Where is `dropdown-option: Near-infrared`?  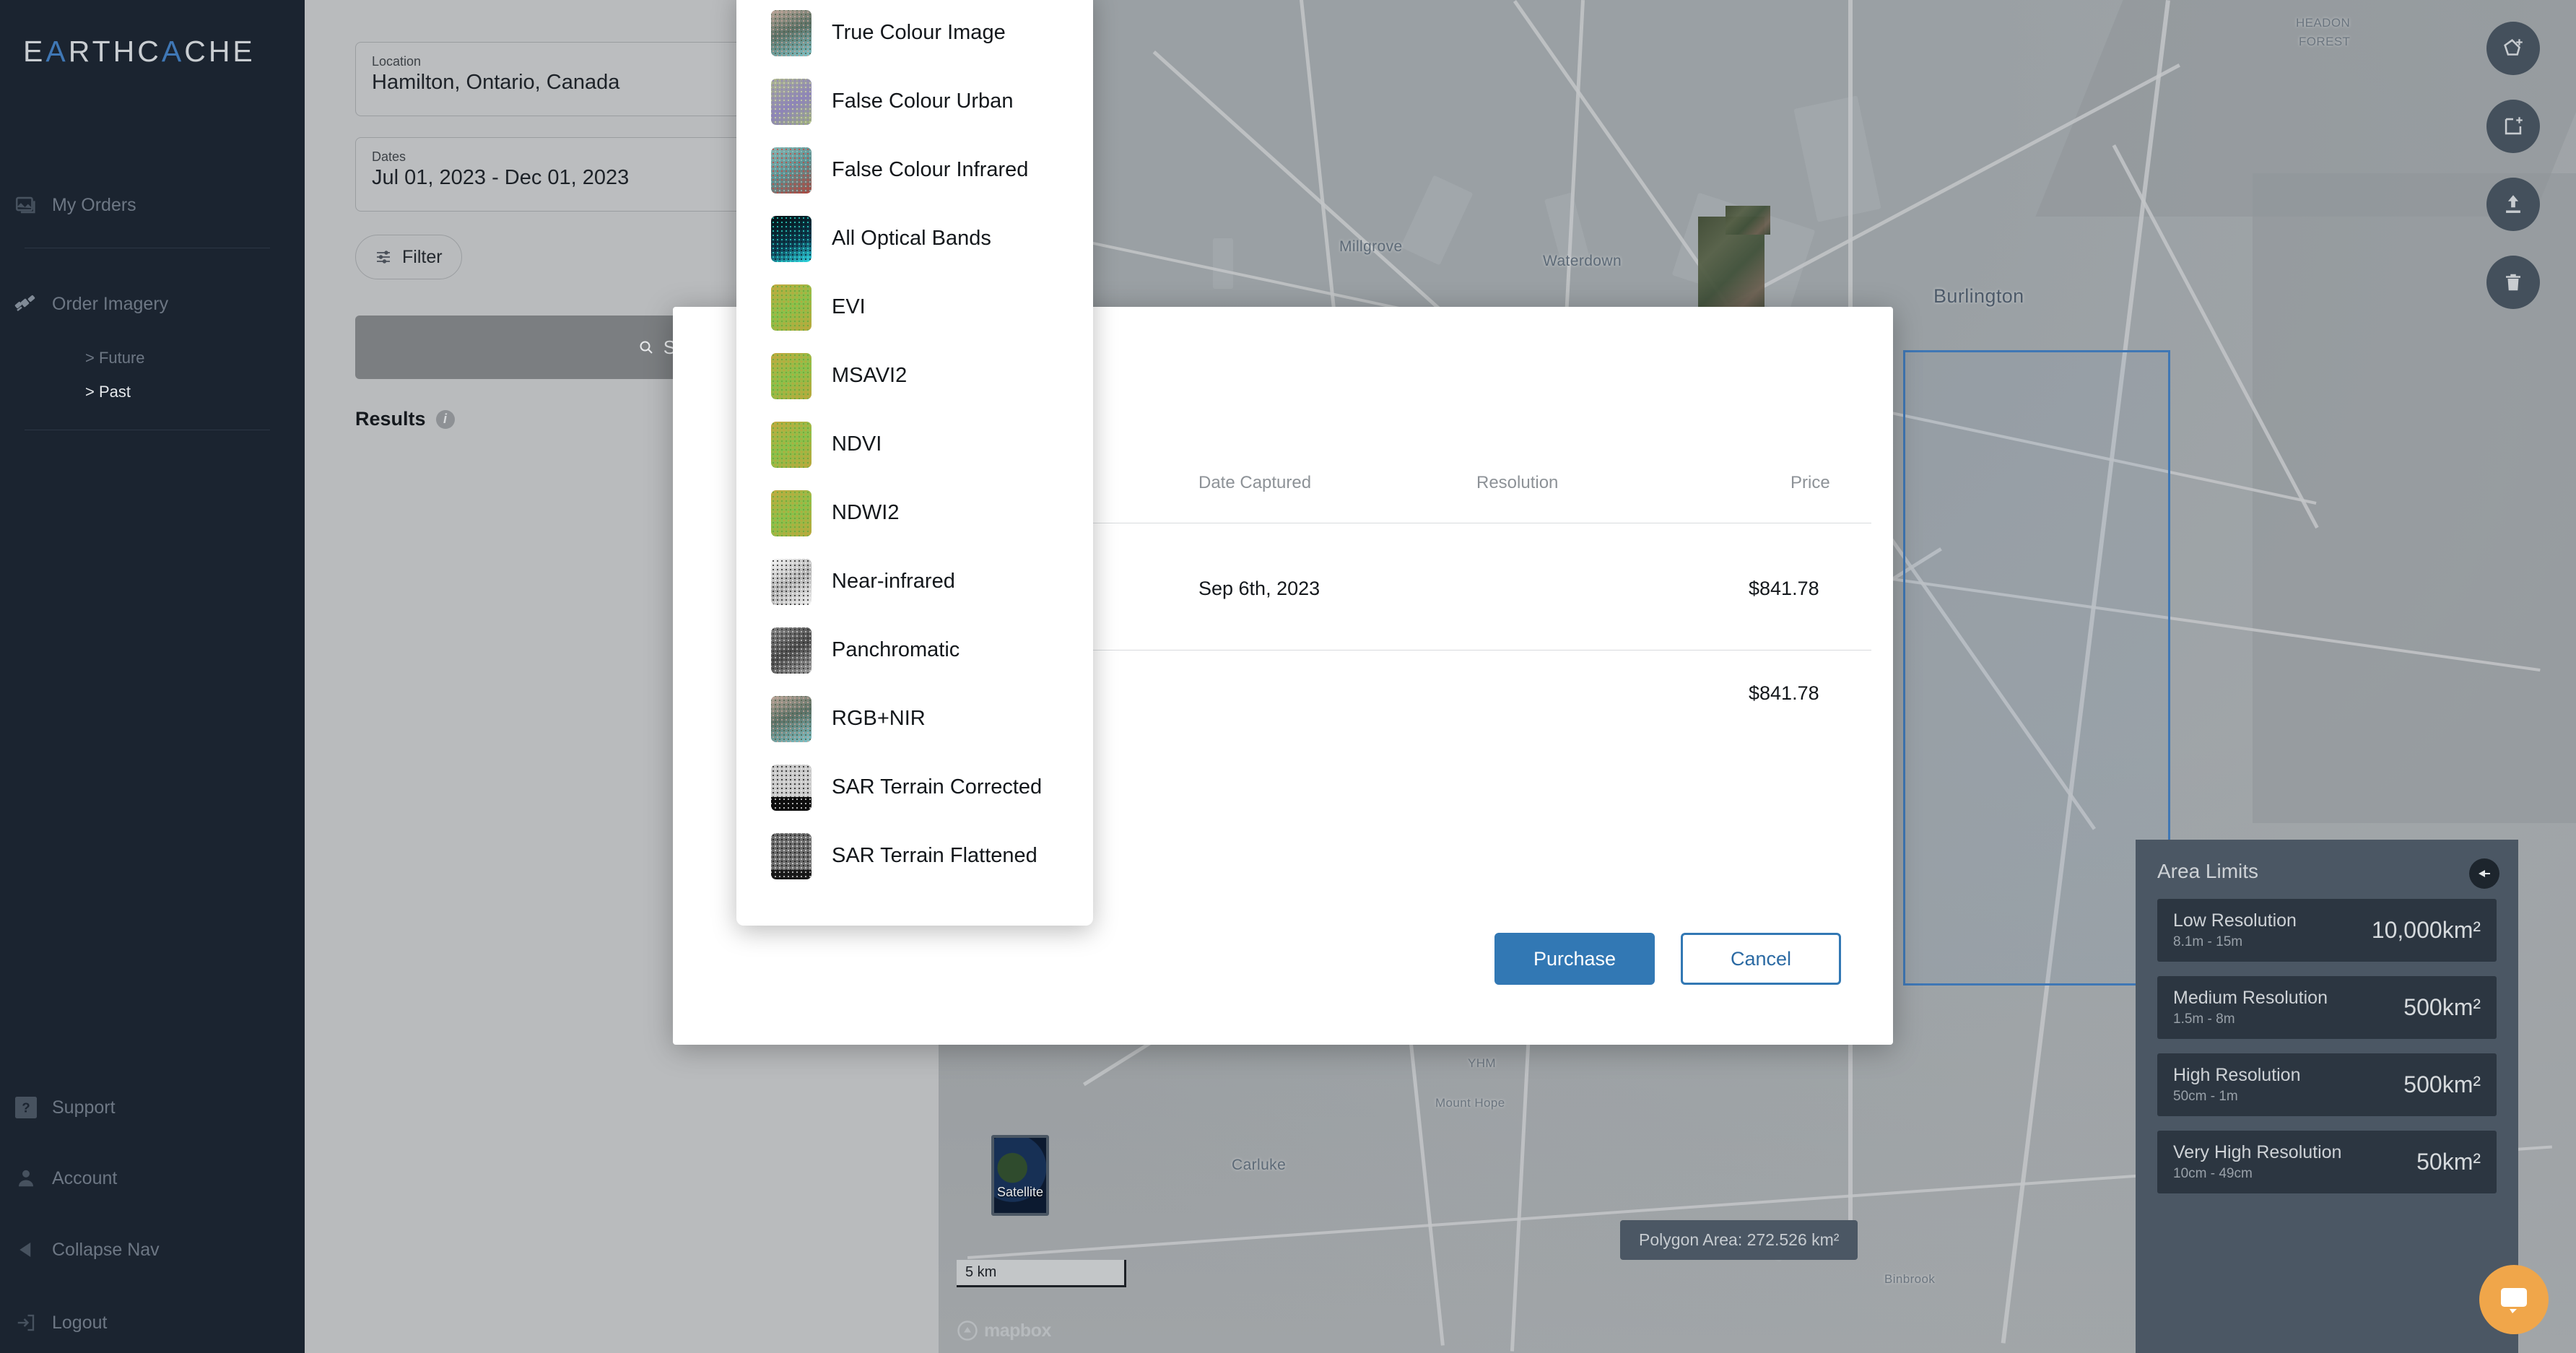
dropdown-option: Near-infrared is located at coordinates (914, 581).